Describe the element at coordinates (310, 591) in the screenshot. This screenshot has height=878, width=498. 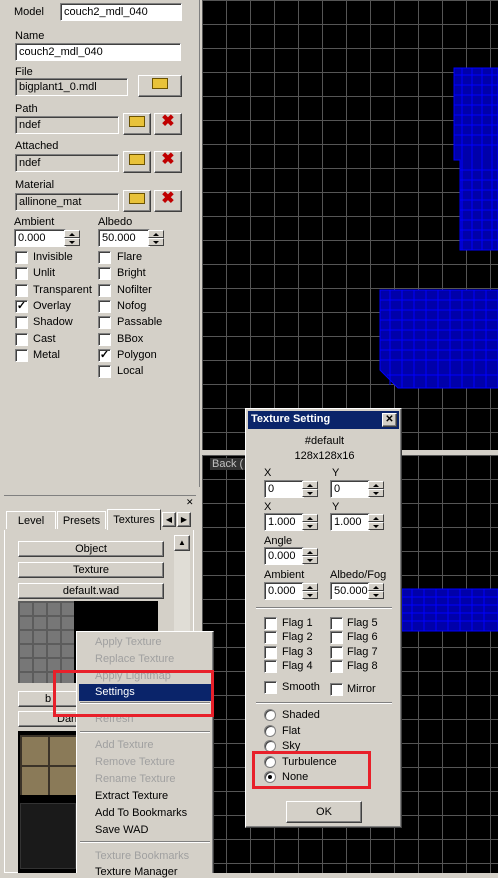
I see `dialog-ambient-spinner` at that location.